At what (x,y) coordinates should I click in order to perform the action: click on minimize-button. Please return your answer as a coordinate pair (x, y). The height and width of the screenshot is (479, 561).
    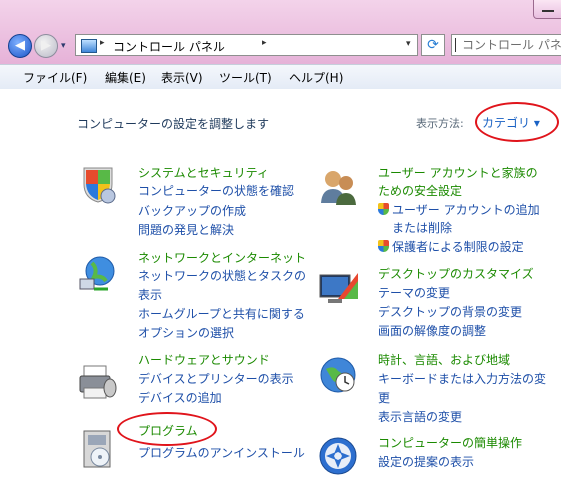
    Looking at the image, I should click on (547, 9).